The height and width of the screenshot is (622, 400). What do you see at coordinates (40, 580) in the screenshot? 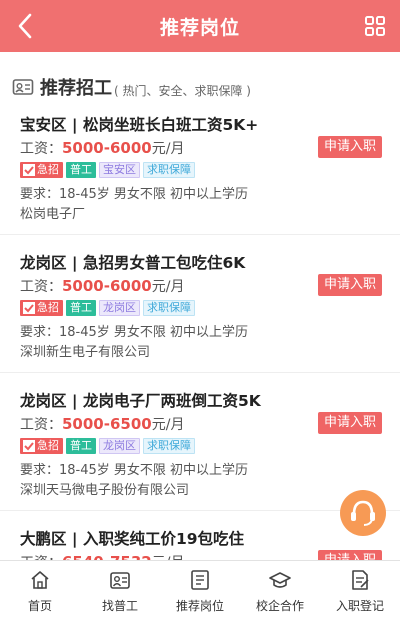
I see `home-icon` at bounding box center [40, 580].